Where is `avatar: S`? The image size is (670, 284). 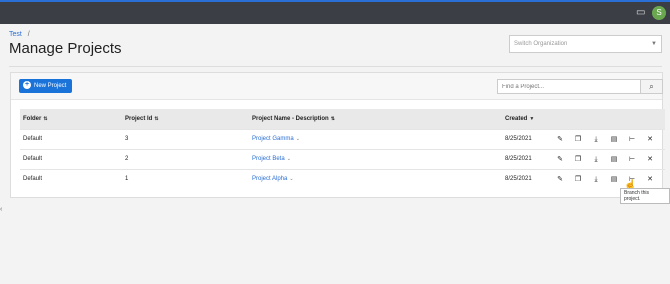
avatar: S is located at coordinates (659, 13).